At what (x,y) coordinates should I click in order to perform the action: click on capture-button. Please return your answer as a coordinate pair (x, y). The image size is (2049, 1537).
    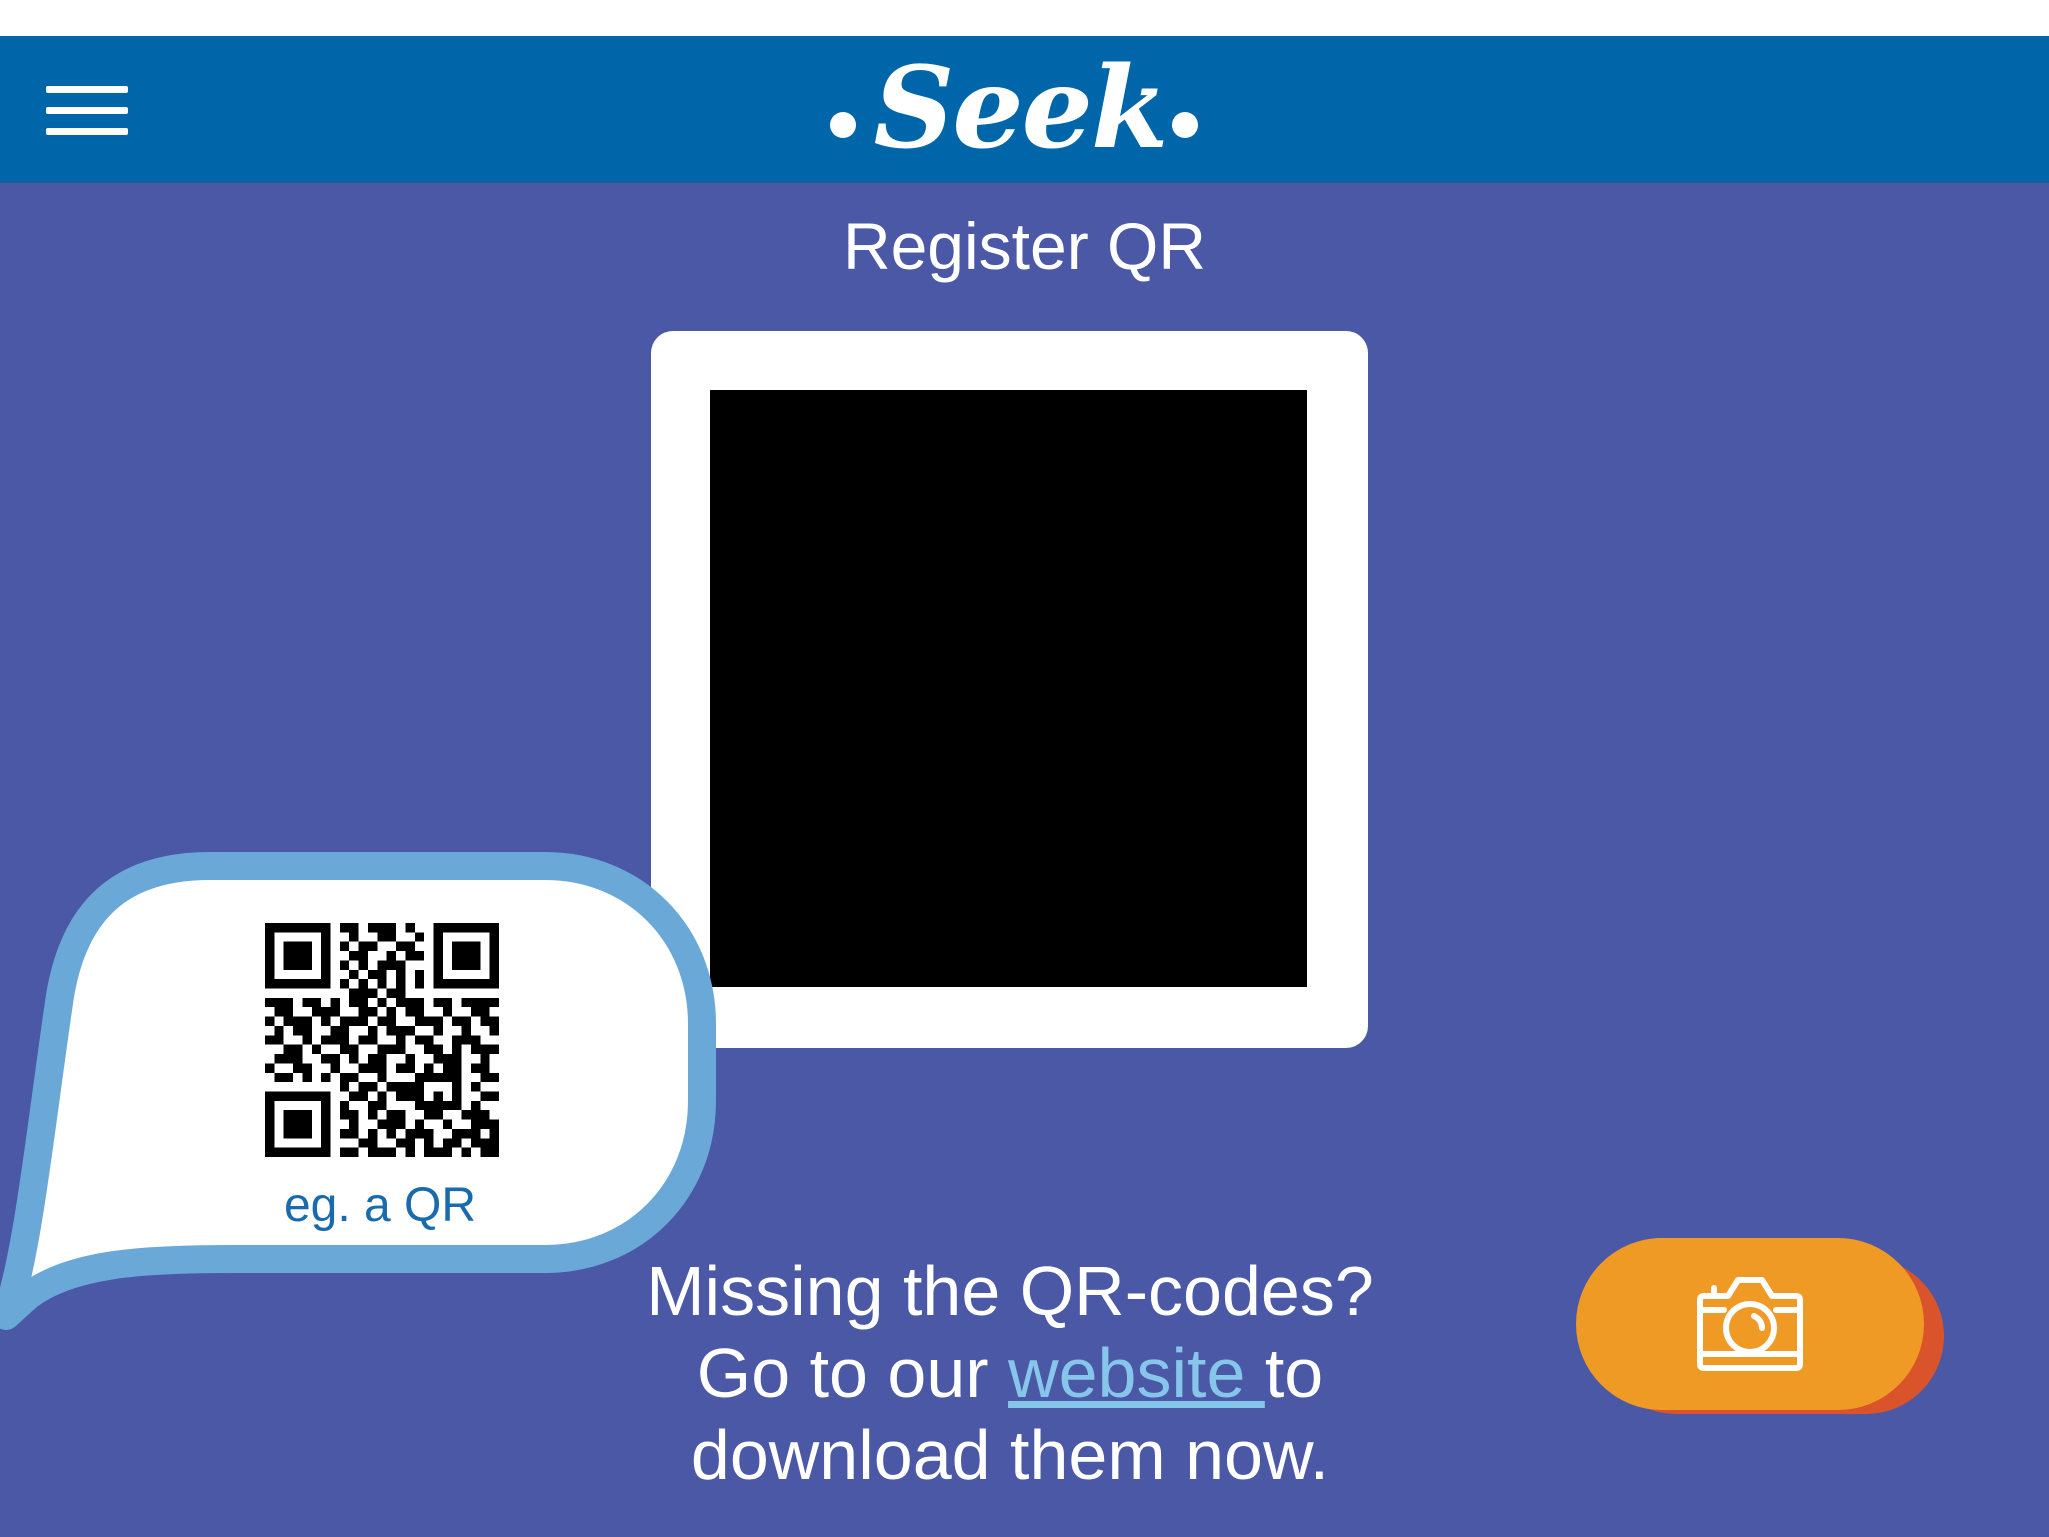
    Looking at the image, I should click on (1760, 1326).